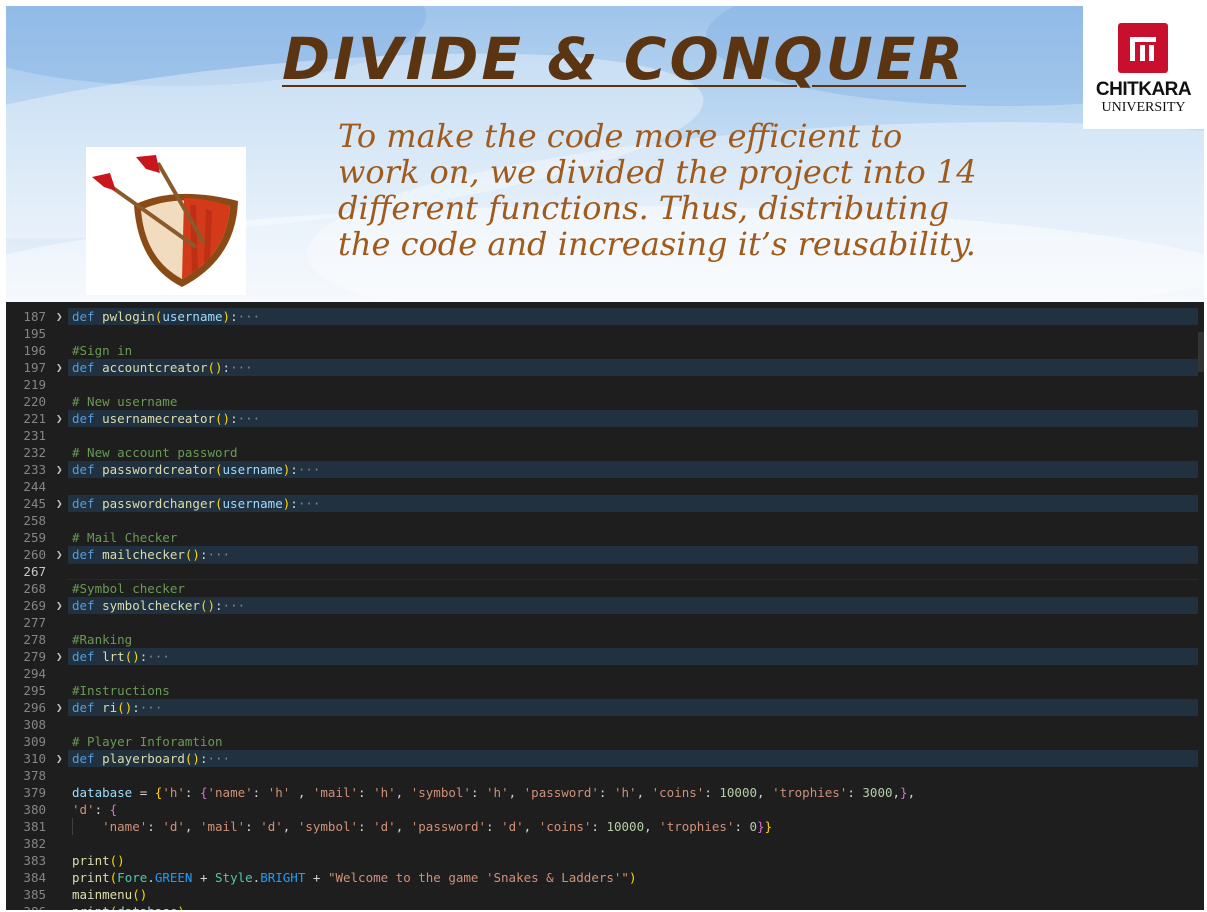  What do you see at coordinates (605, 843) in the screenshot?
I see `code-line: 382` at bounding box center [605, 843].